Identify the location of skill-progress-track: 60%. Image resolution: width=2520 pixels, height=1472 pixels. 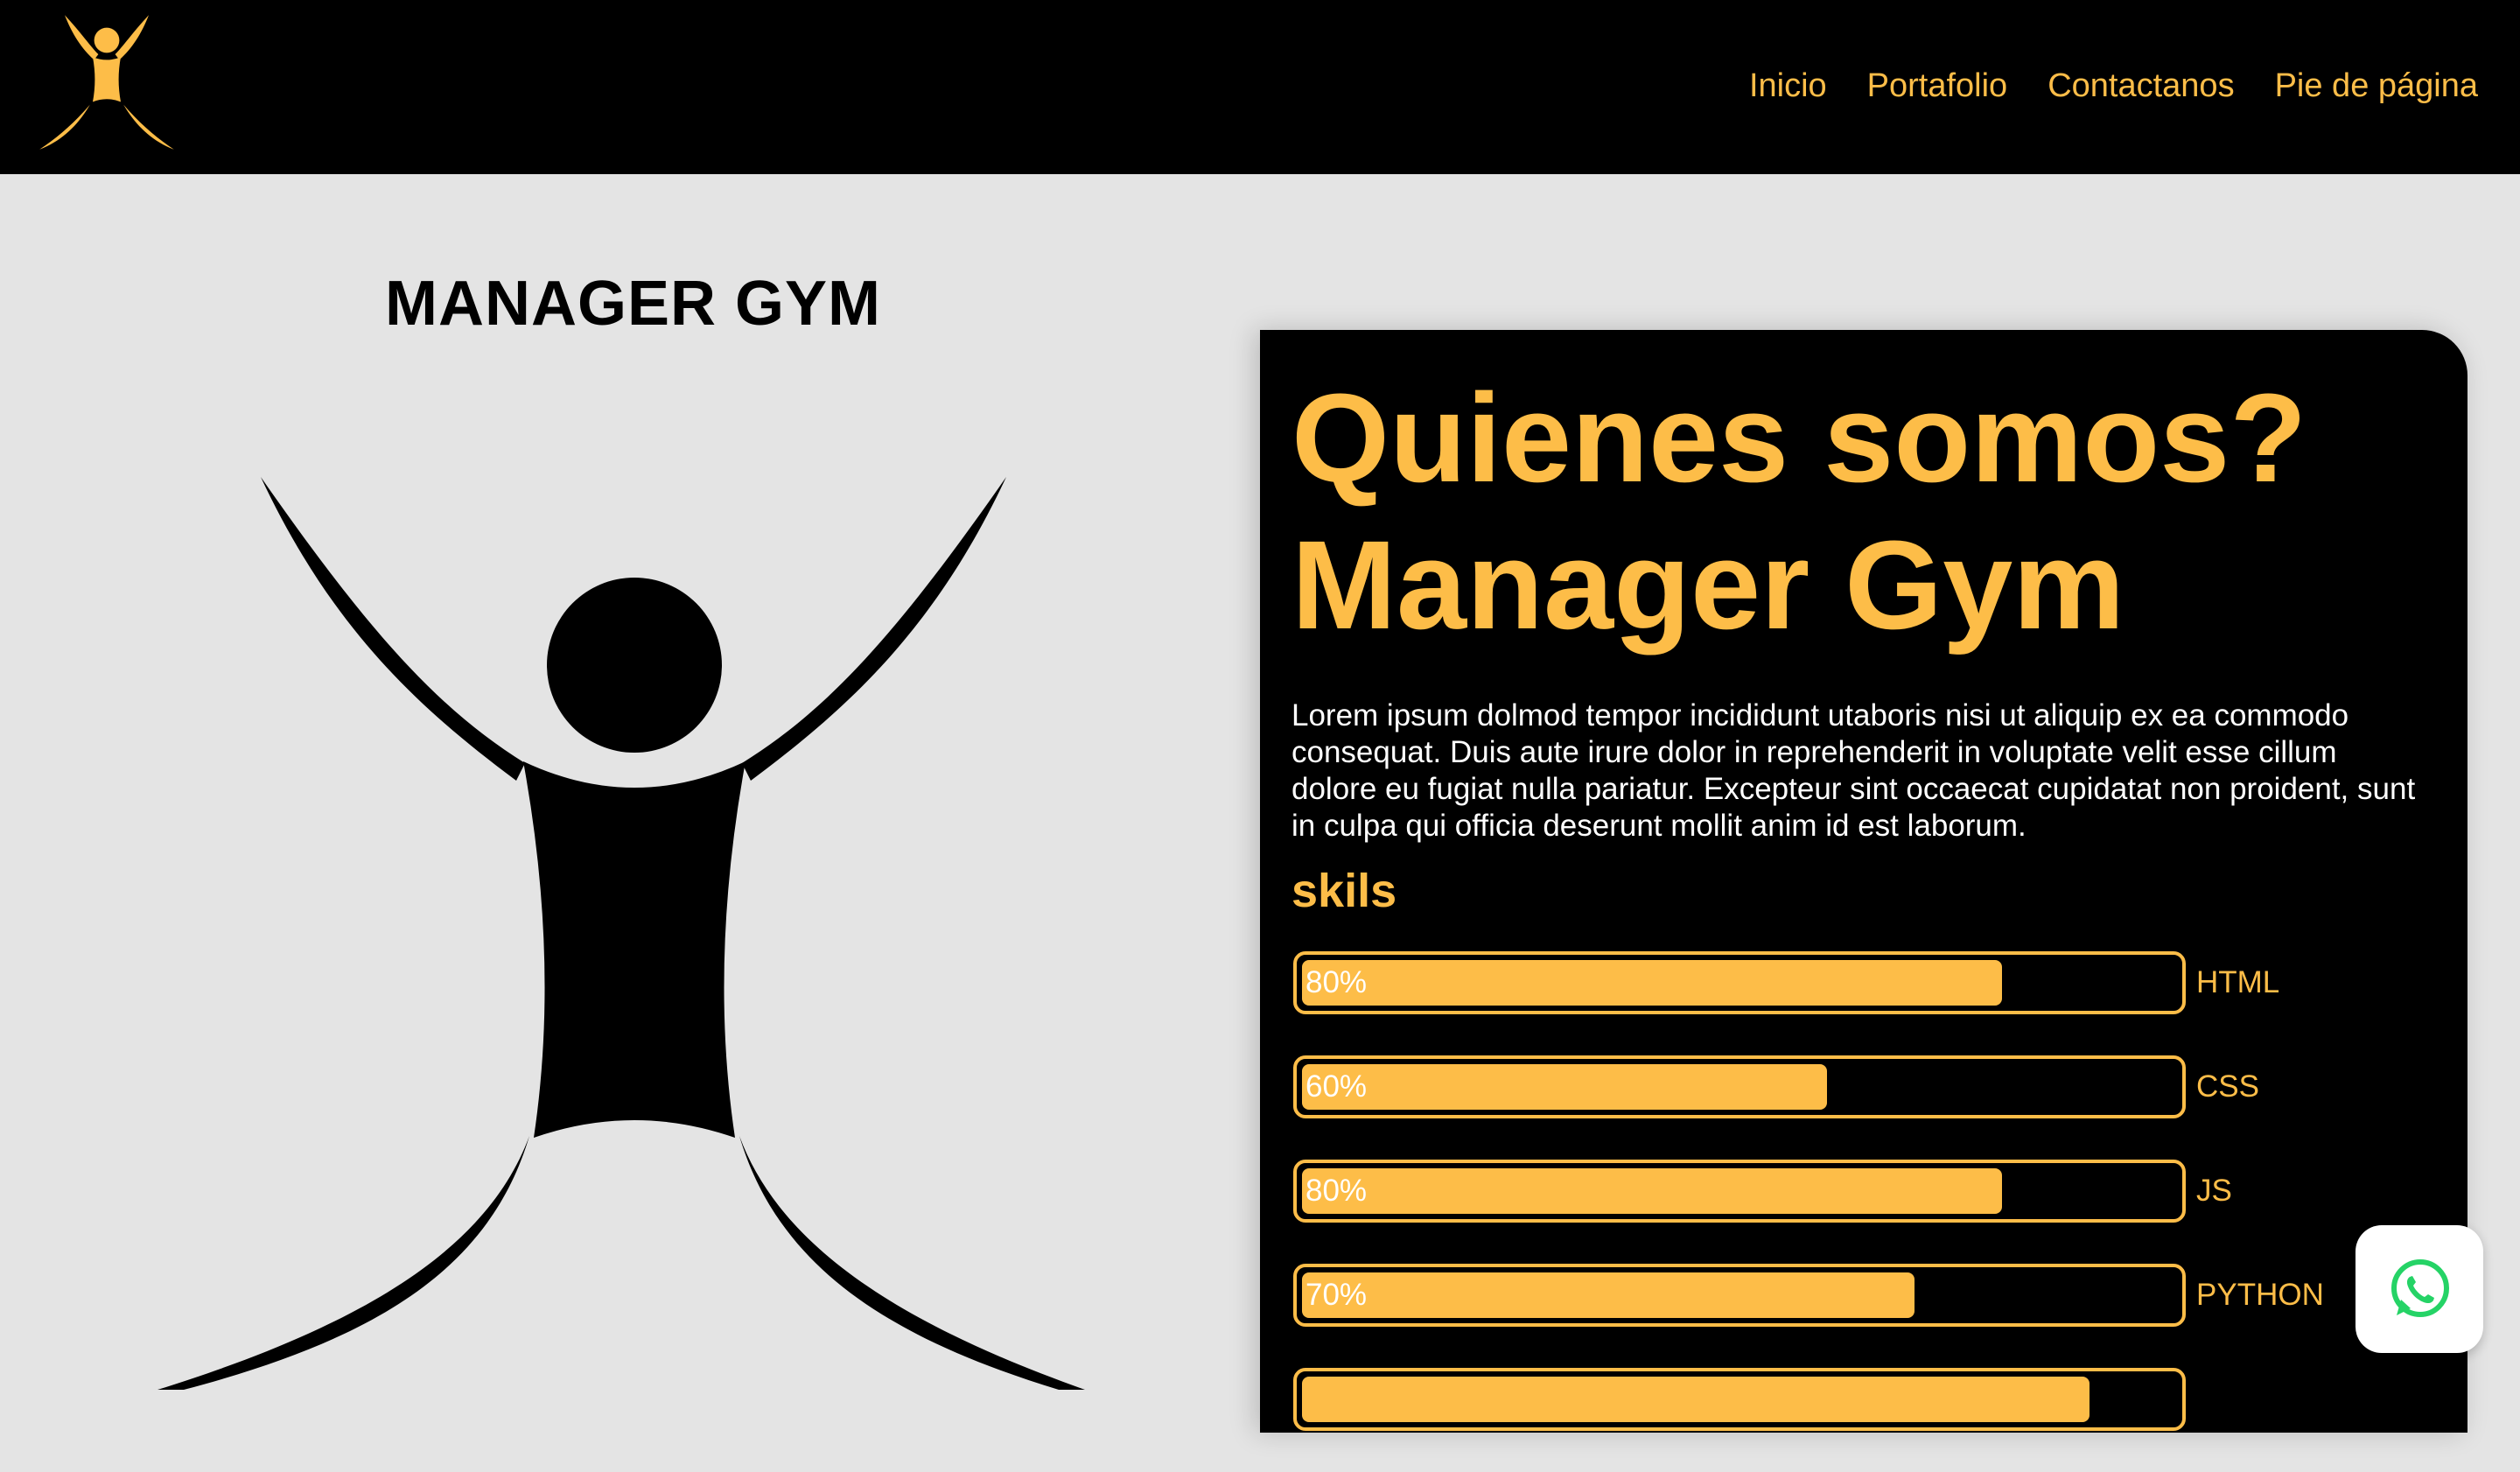
(1739, 1086).